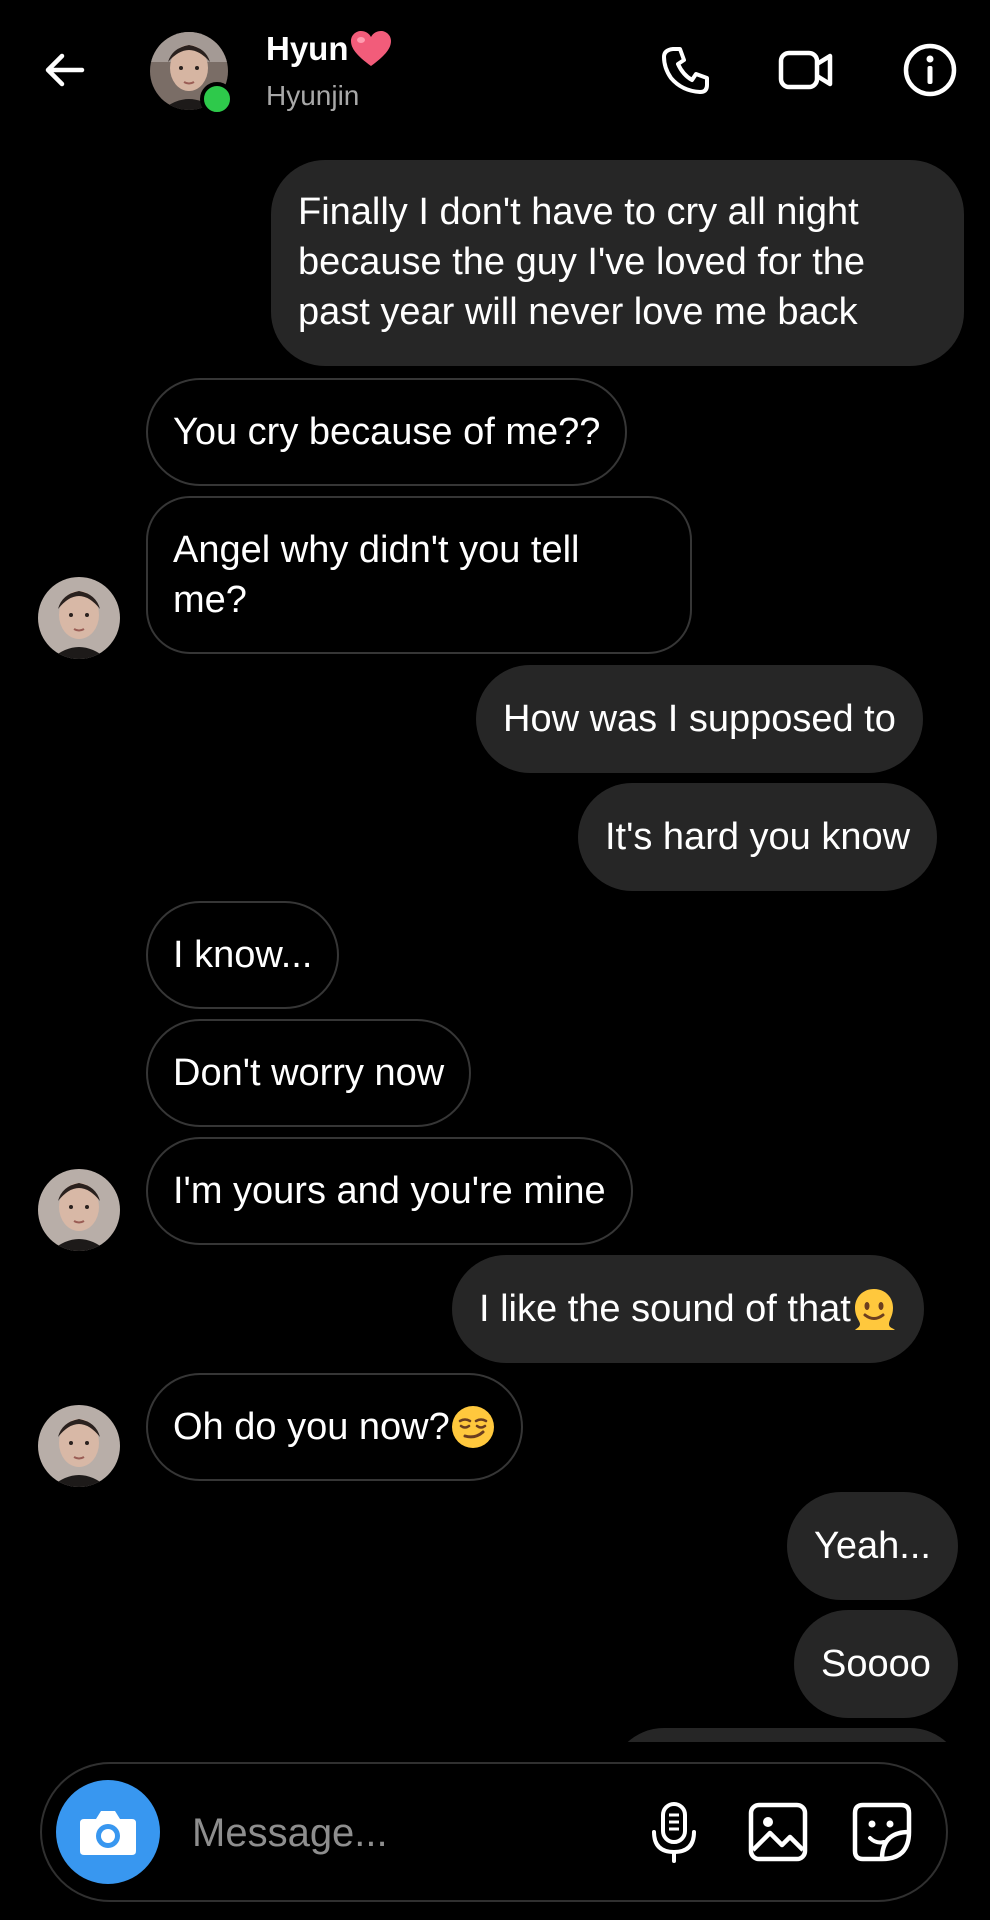 This screenshot has width=990, height=1920. Describe the element at coordinates (376, 550) in the screenshot. I see `message-line: Angel why didn't you tell` at that location.